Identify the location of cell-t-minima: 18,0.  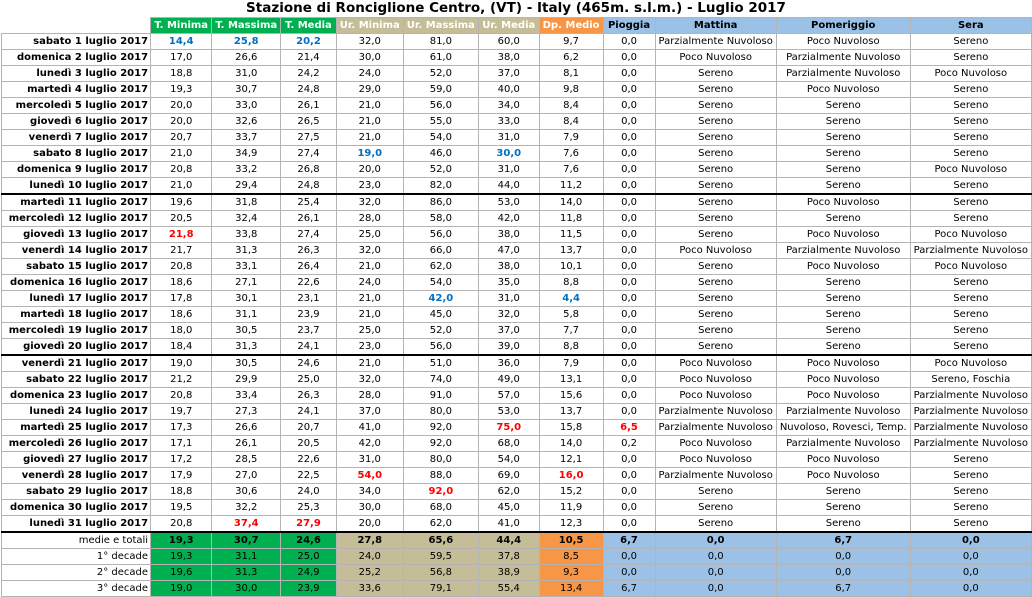
(181, 330).